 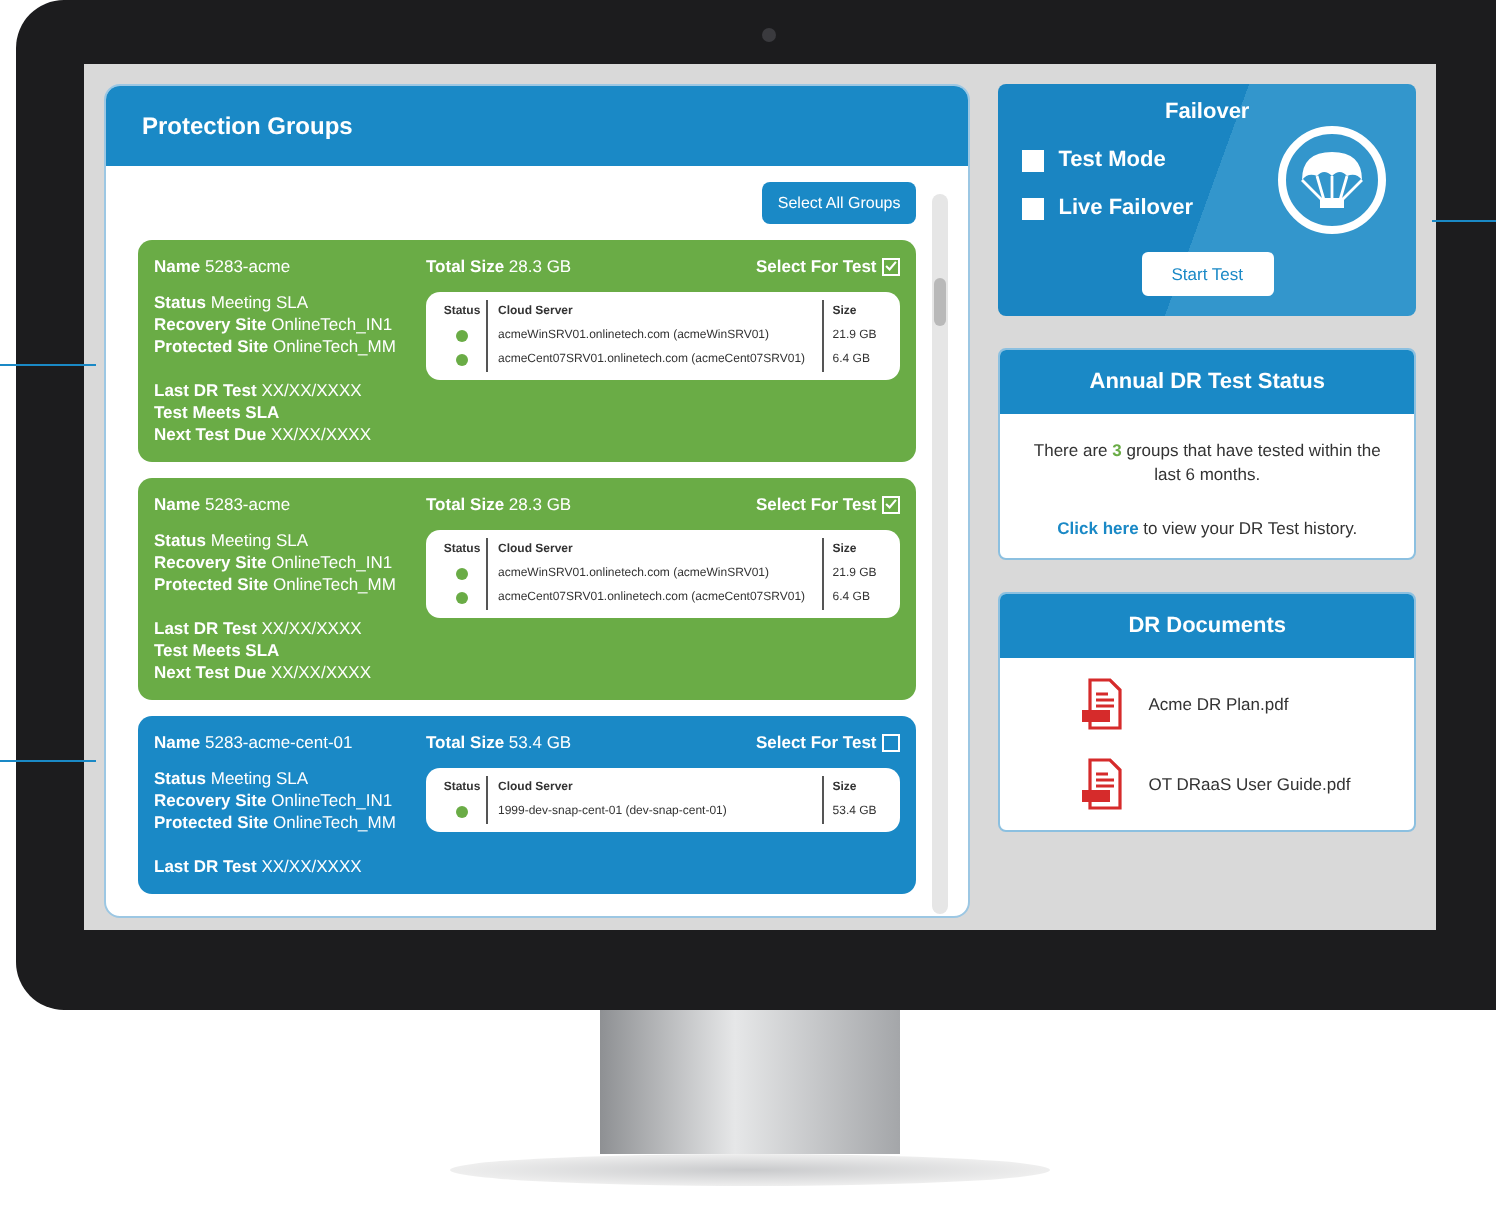 What do you see at coordinates (1207, 462) in the screenshot?
I see `summary-text: There are 3 groups that have tested within the last 6 months.` at bounding box center [1207, 462].